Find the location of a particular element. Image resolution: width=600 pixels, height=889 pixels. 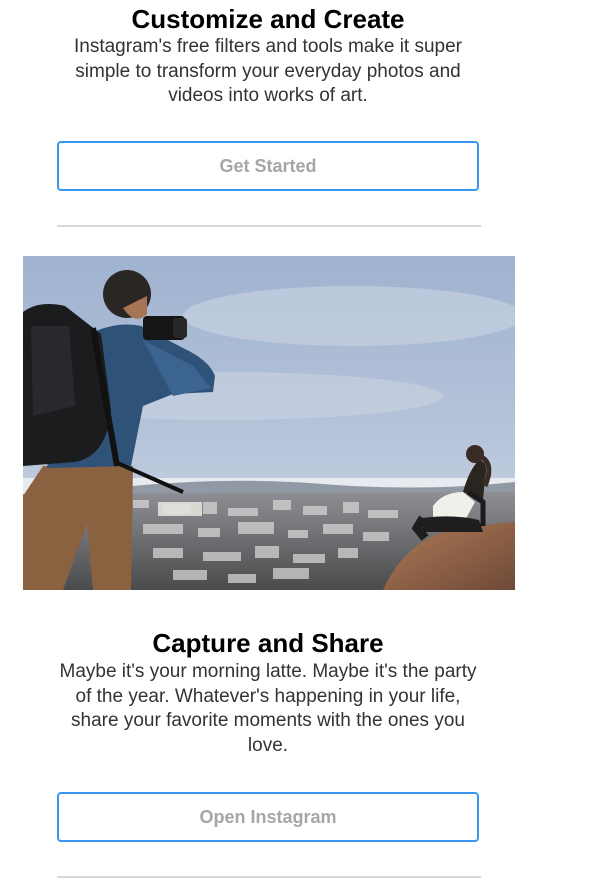

open-instagram-button: Open Instagram is located at coordinates (268, 817).